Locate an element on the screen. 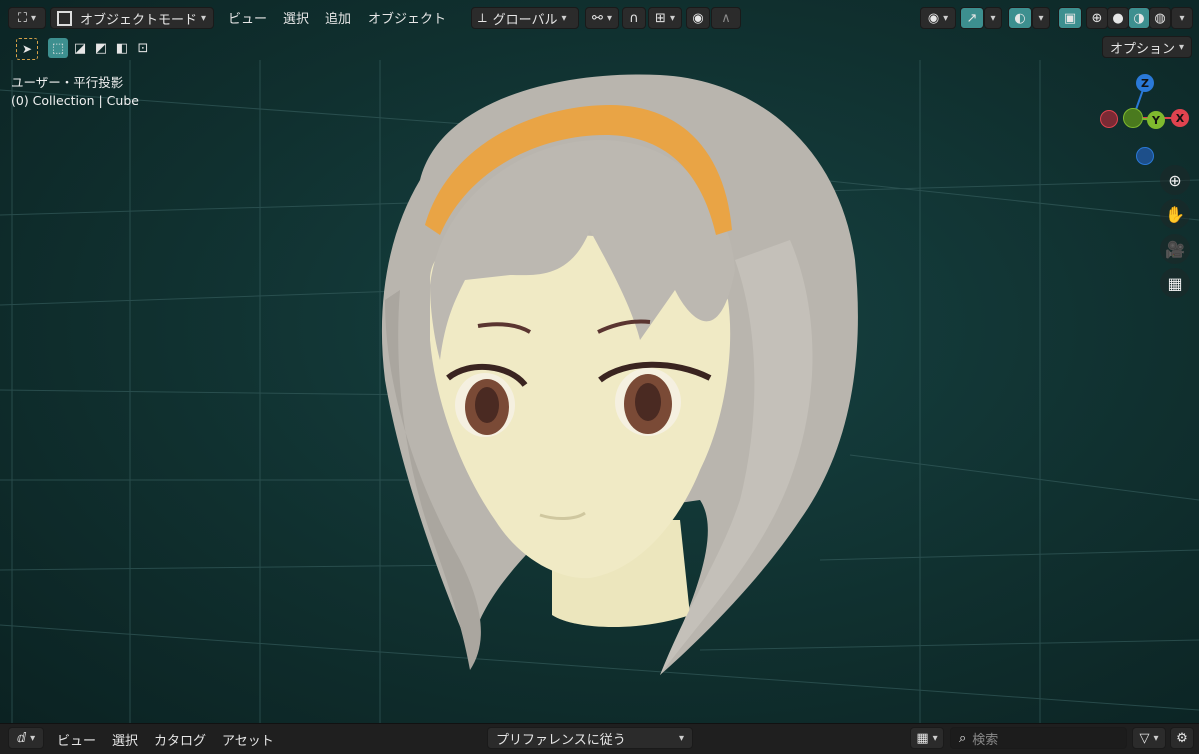 The image size is (1199, 754). zoom-button: ⊕ is located at coordinates (1175, 180).